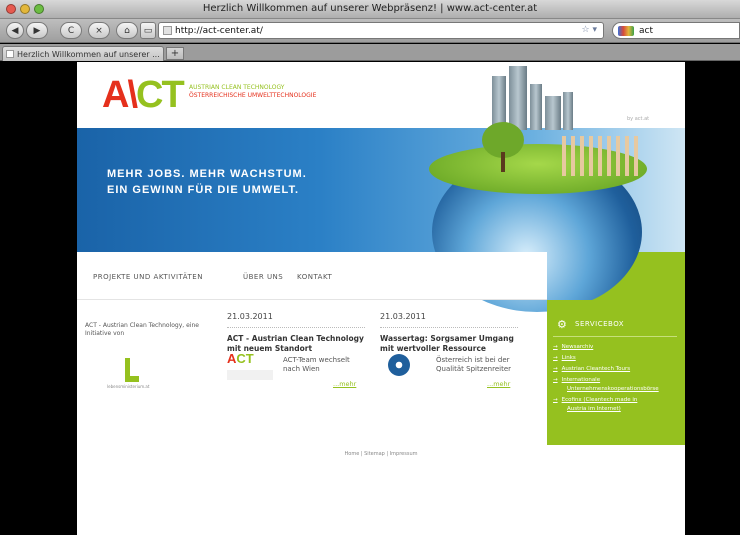 The width and height of the screenshot is (740, 535). I want to click on service-link-ecofinx-2: Austria im Internet), so click(594, 409).